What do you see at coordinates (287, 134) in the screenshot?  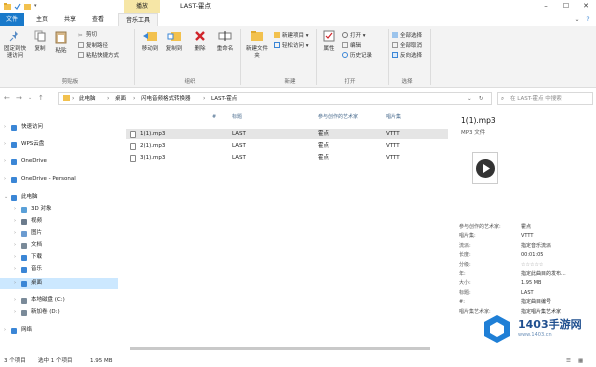 I see `table-row: 1(1).mp3 LAST 霍点 VTTT` at bounding box center [287, 134].